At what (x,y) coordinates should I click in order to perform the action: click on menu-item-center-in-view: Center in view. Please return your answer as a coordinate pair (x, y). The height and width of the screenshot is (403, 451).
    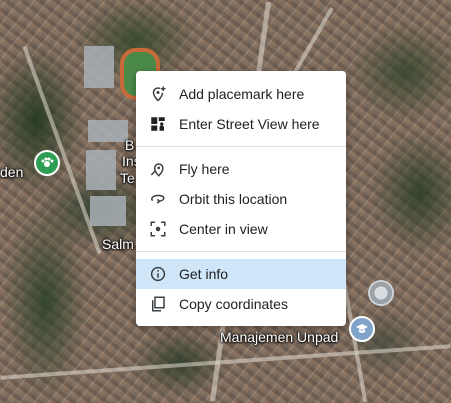
    Looking at the image, I should click on (241, 229).